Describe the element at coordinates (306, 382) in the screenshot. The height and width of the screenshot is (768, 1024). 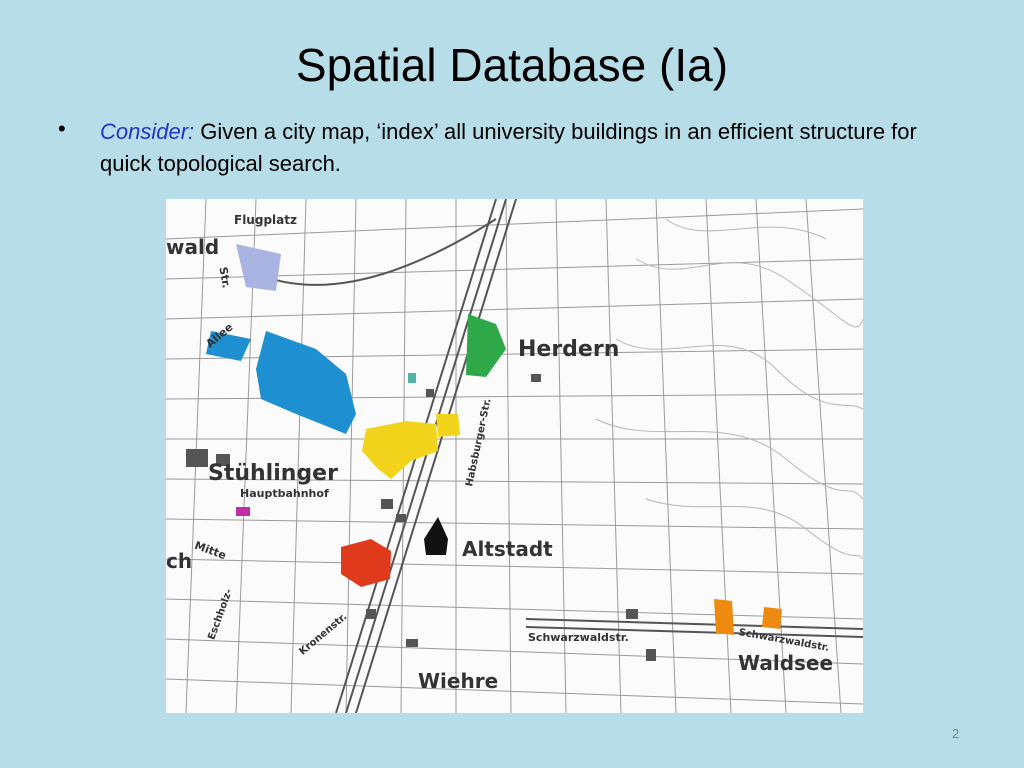
I see `campus-area-blue-large` at that location.